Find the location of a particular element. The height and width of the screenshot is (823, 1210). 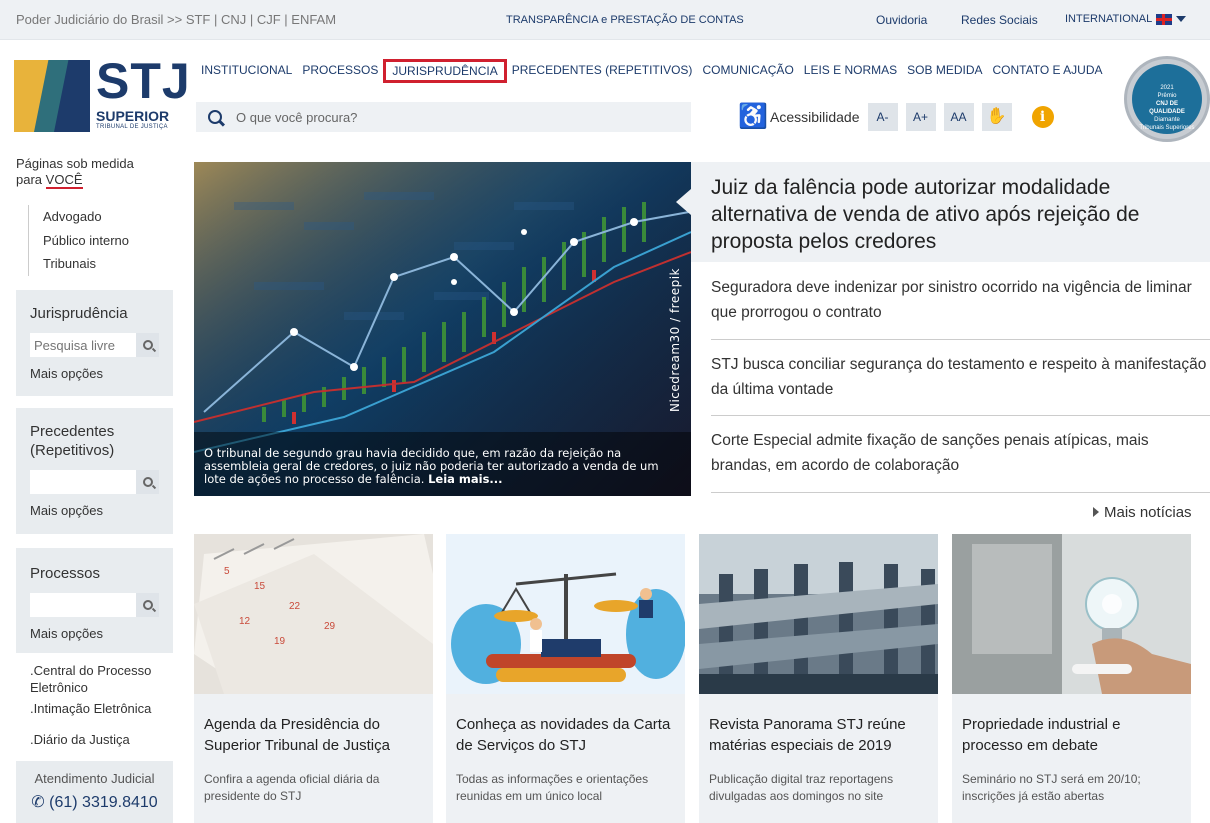

stj-logo: STJ SUPERIOR TRIBUNAL DE JUSTIÇA is located at coordinates (102, 99).